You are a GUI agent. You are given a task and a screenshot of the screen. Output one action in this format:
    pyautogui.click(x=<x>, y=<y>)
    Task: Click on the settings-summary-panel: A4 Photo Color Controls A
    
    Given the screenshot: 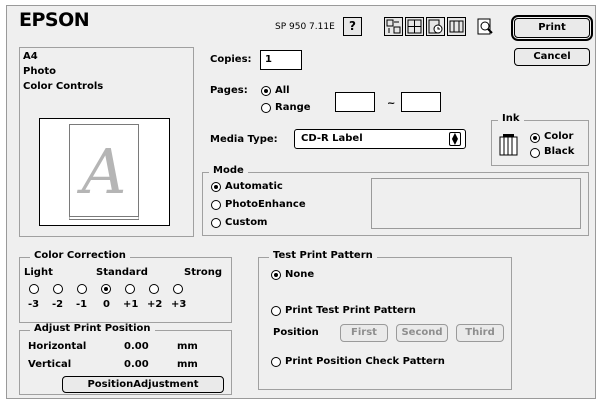 What is the action you would take?
    pyautogui.click(x=106, y=142)
    